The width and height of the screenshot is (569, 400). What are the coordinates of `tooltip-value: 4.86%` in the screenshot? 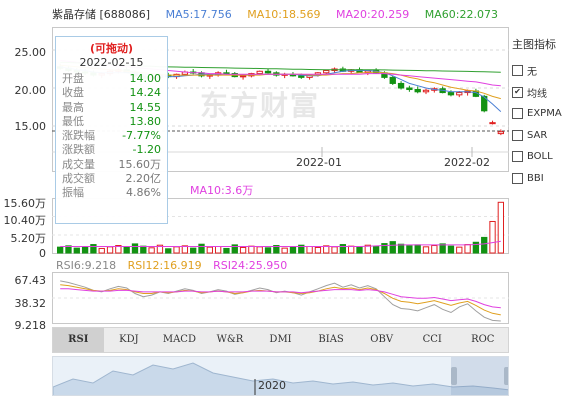 It's located at (143, 193).